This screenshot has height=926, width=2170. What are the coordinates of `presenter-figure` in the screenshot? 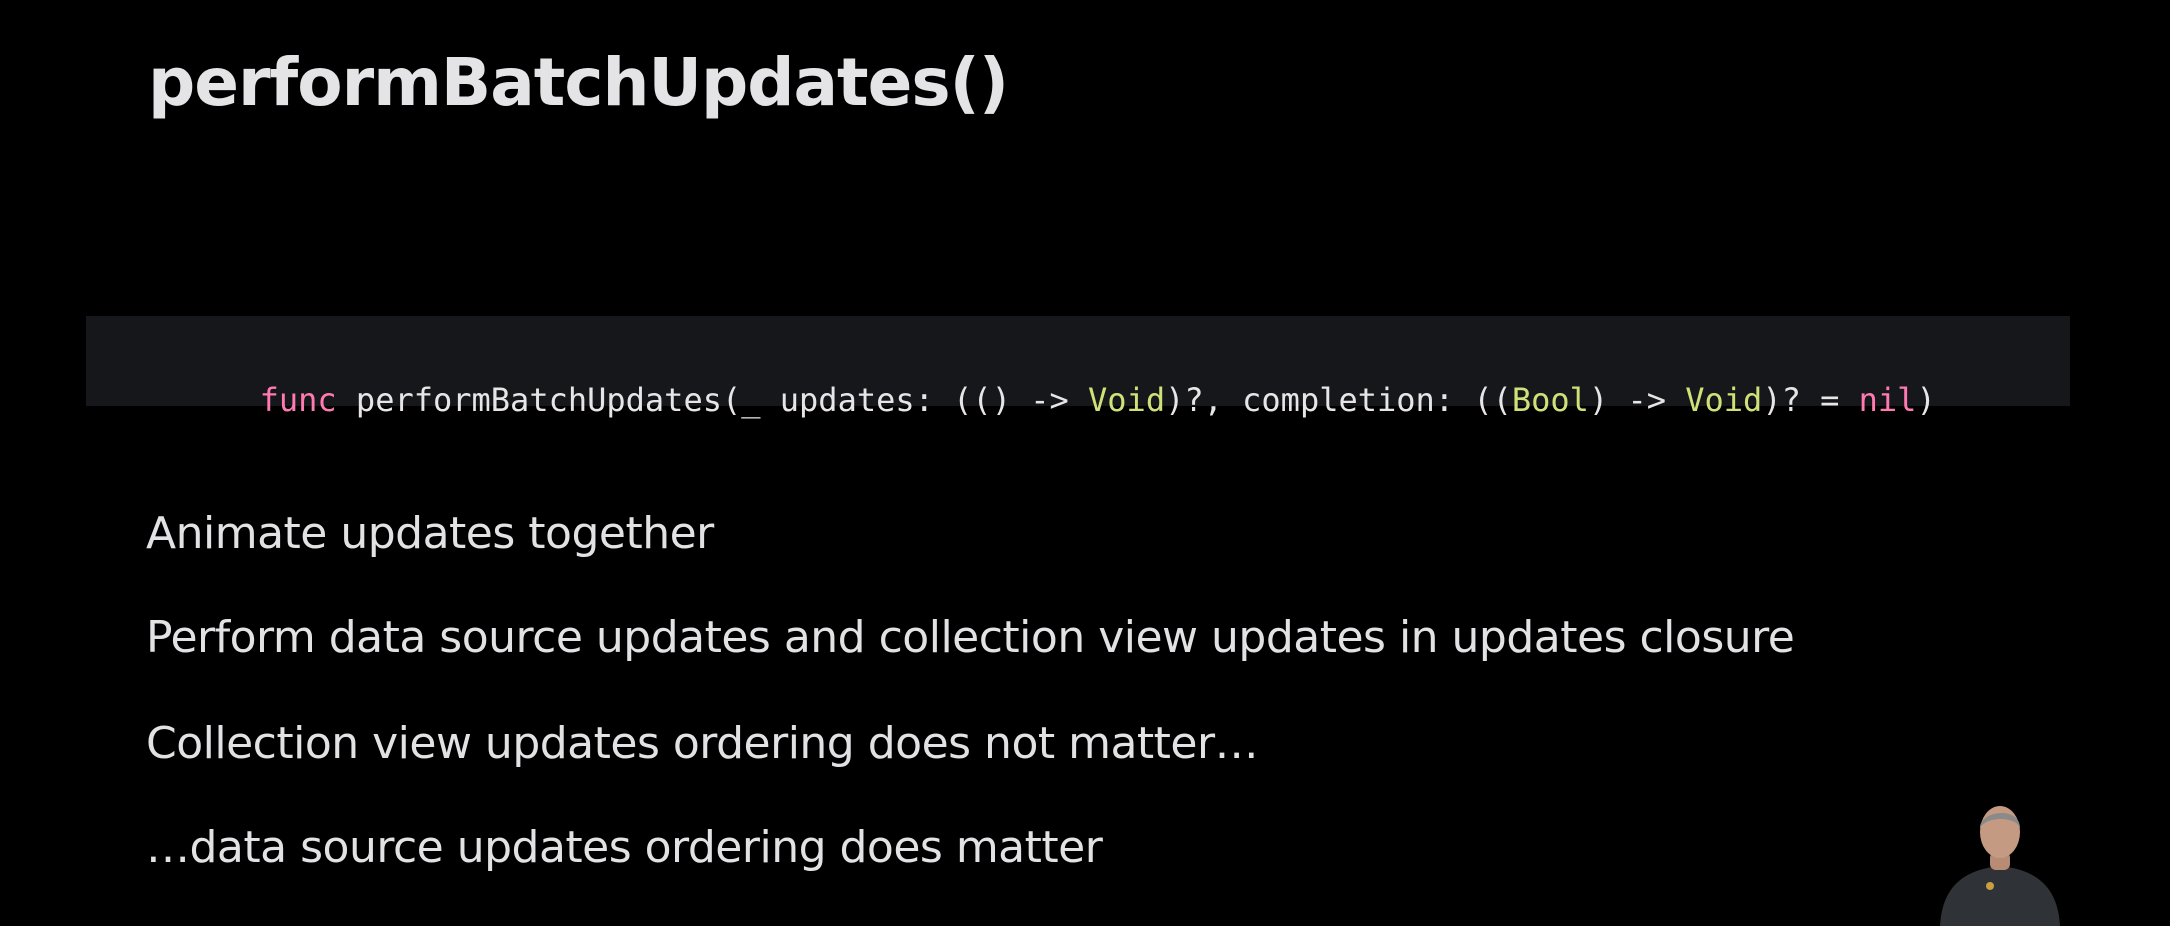 It's located at (2000, 866).